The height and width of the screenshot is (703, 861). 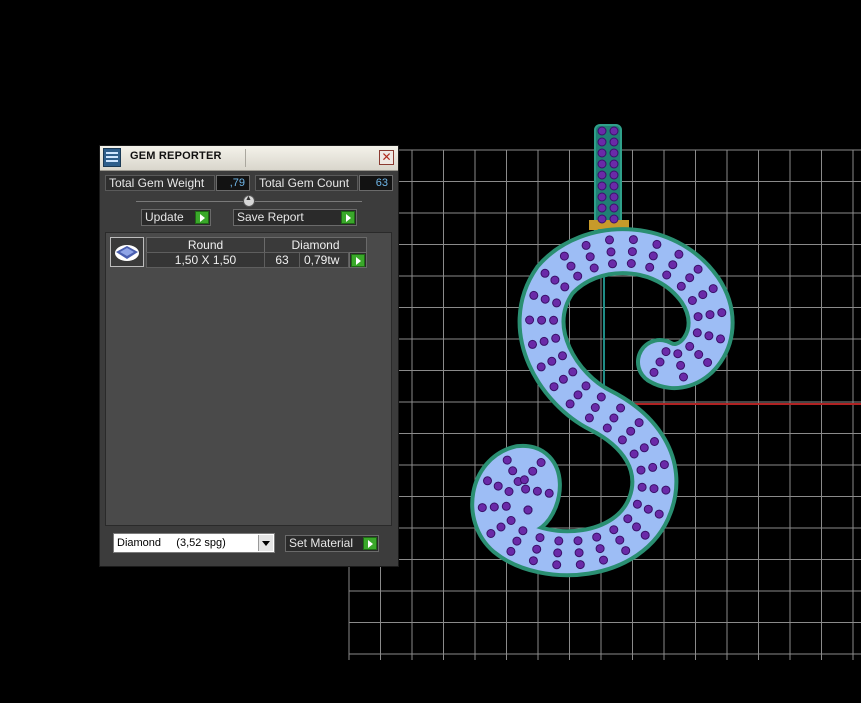 What do you see at coordinates (376, 183) in the screenshot?
I see `total-gem-count-value: 63` at bounding box center [376, 183].